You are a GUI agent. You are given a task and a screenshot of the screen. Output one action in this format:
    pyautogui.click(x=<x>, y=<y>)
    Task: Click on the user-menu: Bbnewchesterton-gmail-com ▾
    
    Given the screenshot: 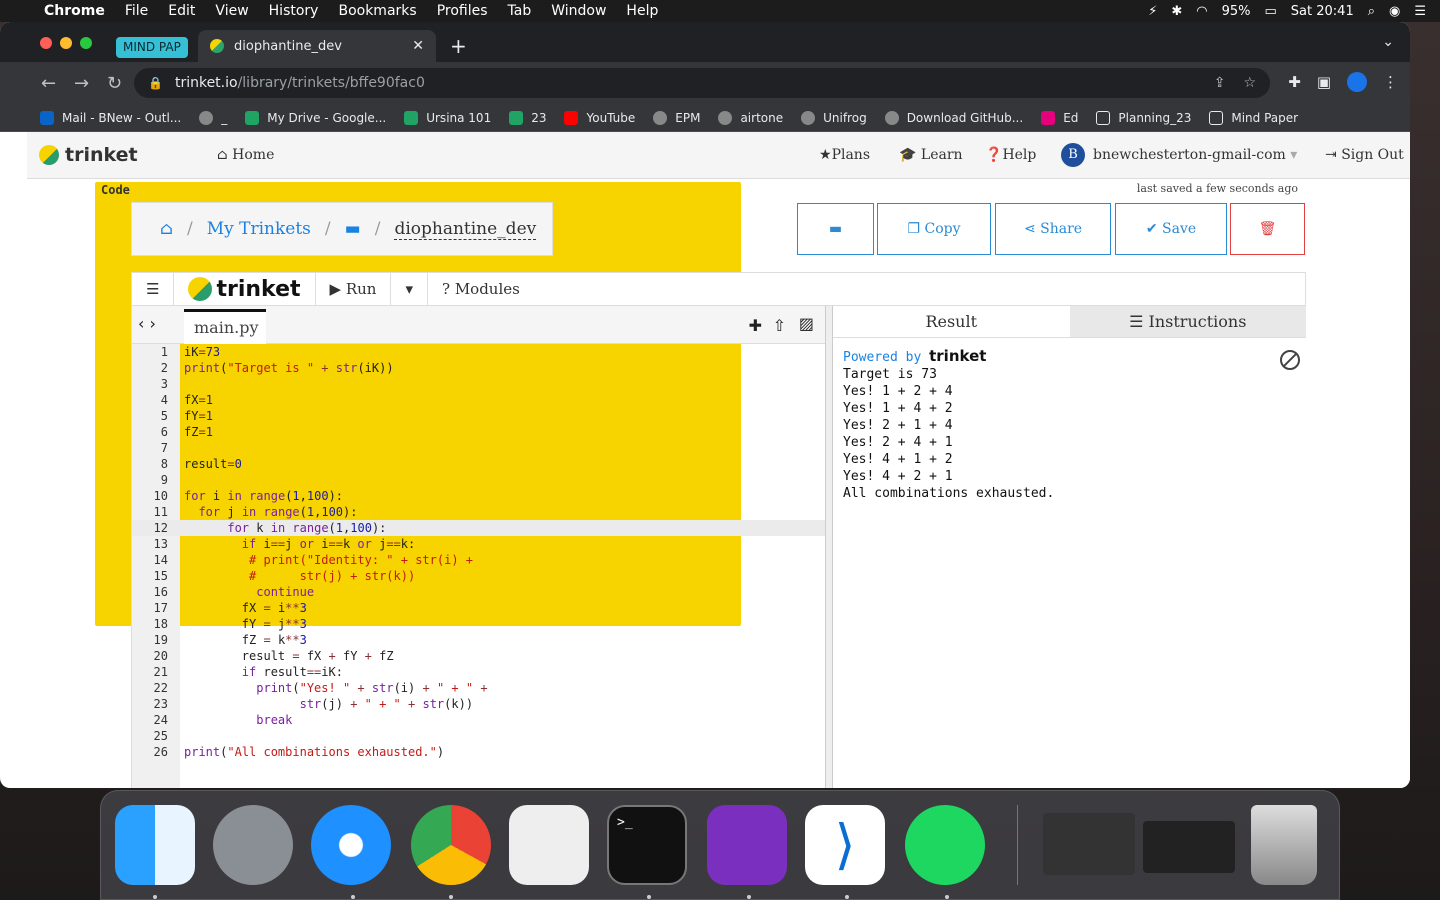 What is the action you would take?
    pyautogui.click(x=1179, y=155)
    